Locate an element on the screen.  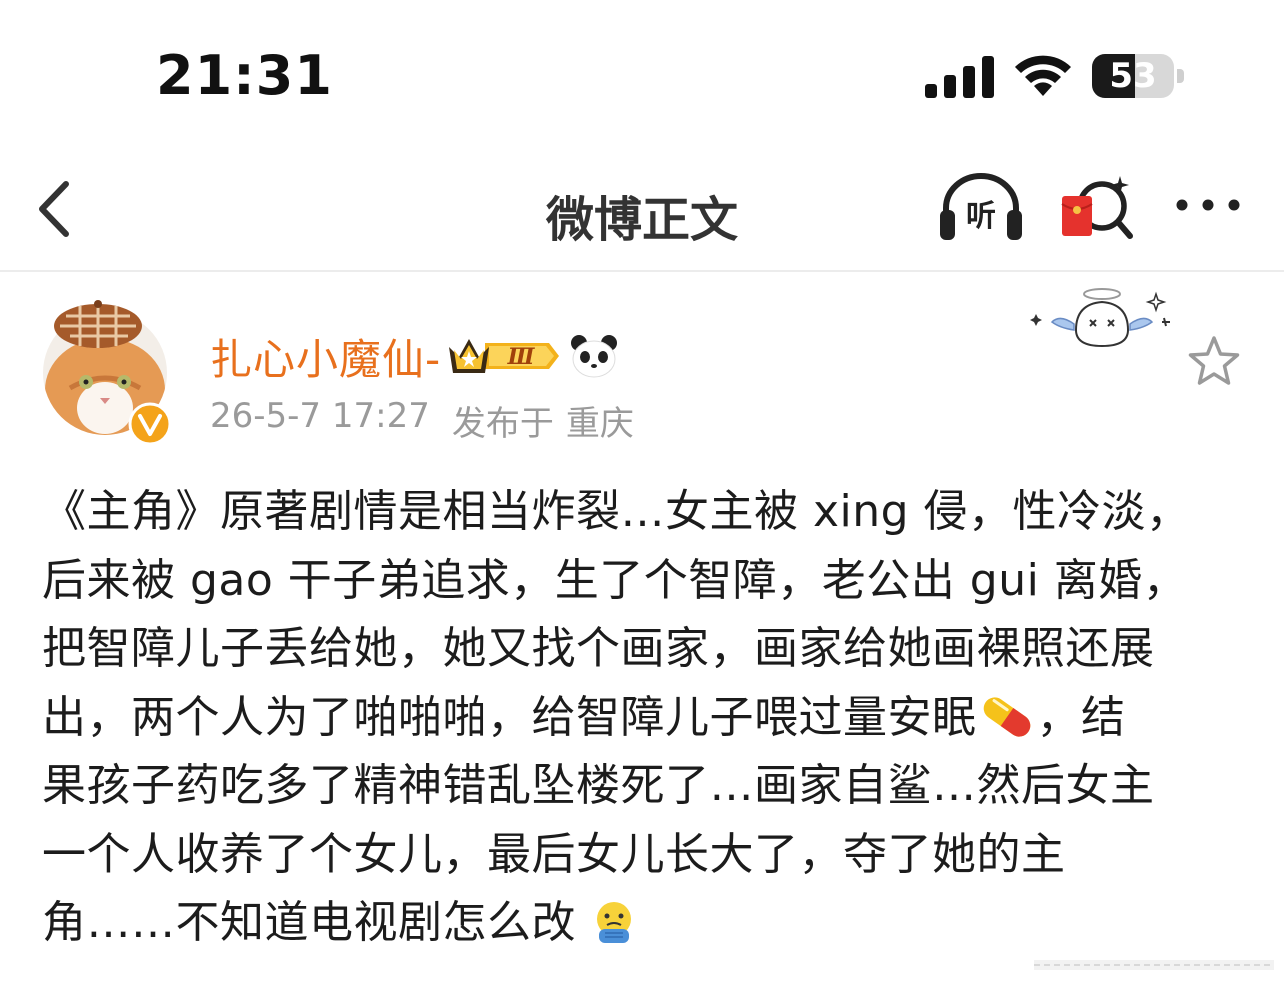
signal-strength-icon is located at coordinates (959, 77).